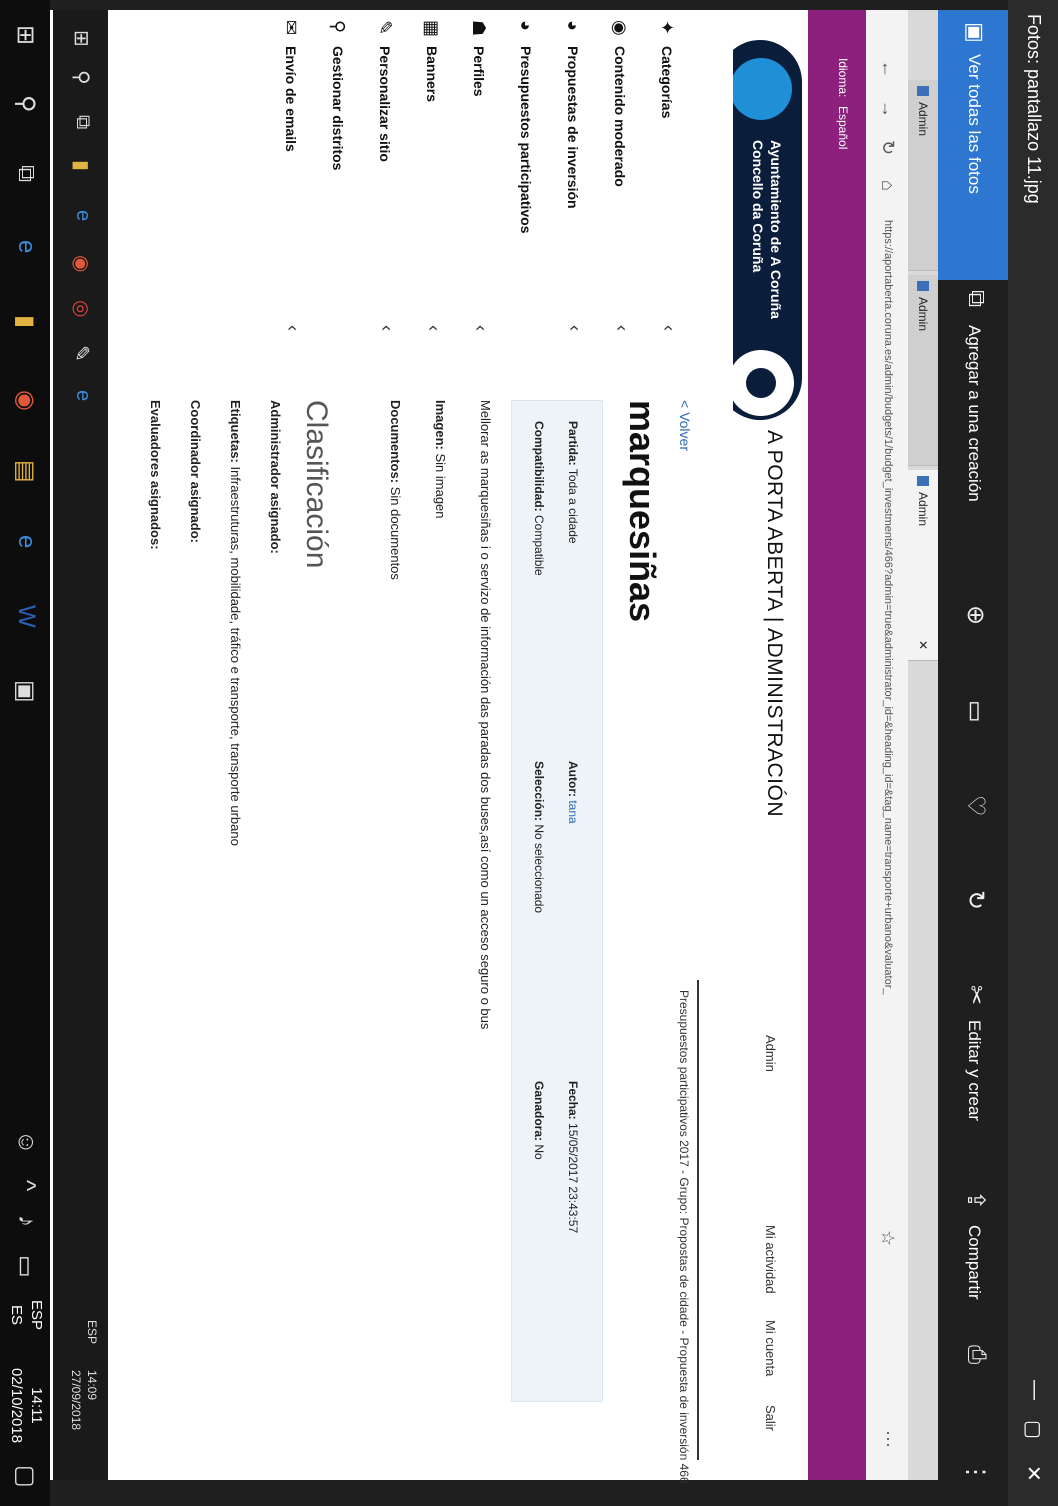  I want to click on admin-assigned-field: Administrador asignado:, so click(275, 477).